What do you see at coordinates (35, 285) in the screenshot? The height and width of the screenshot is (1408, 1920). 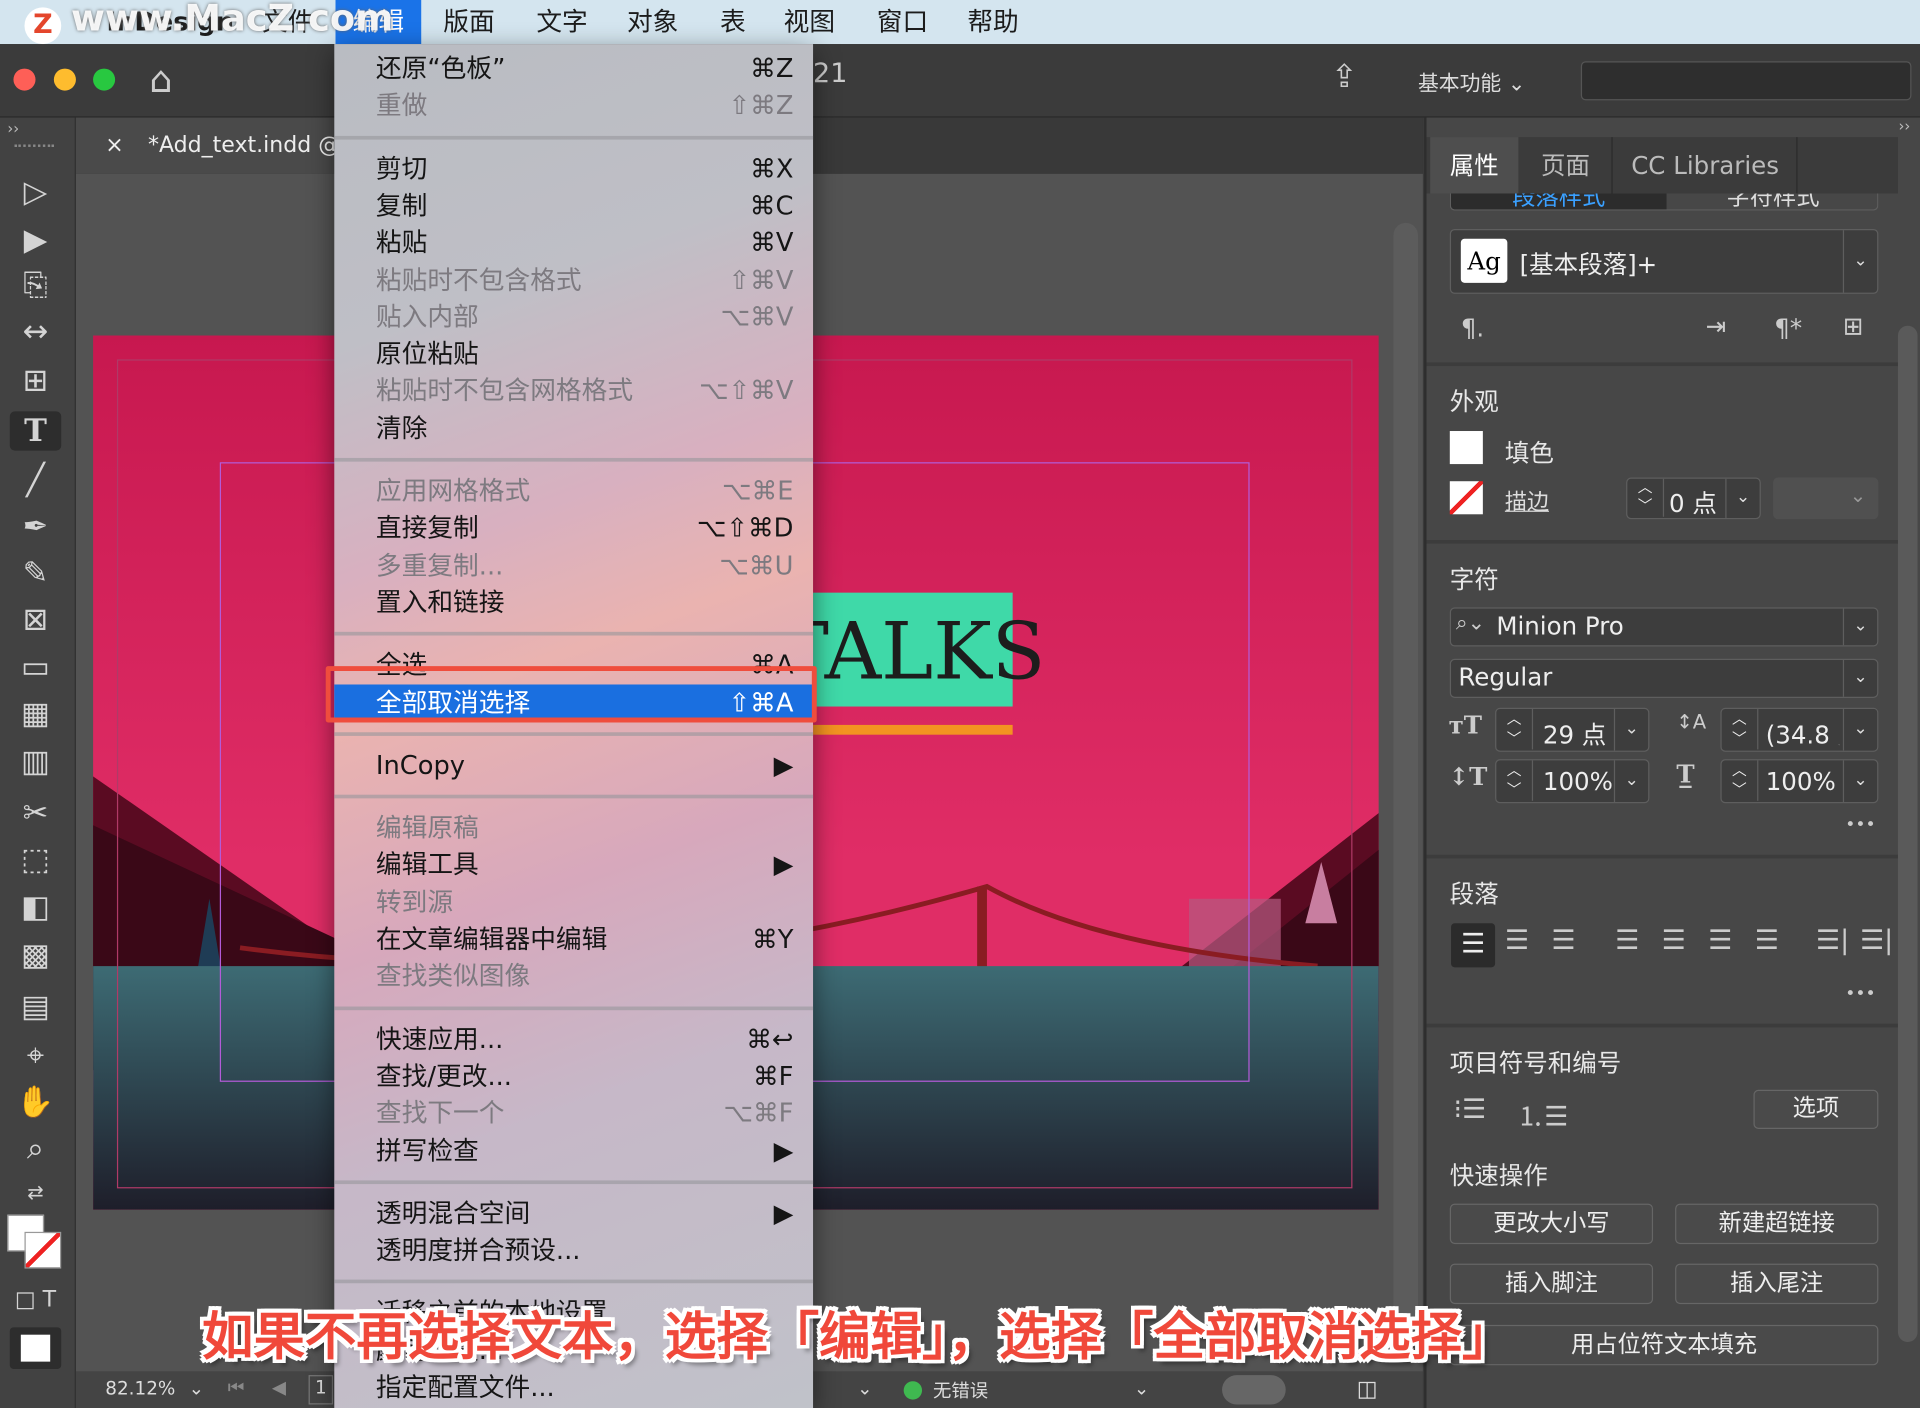 I see `page-tool-icon: ⎘` at bounding box center [35, 285].